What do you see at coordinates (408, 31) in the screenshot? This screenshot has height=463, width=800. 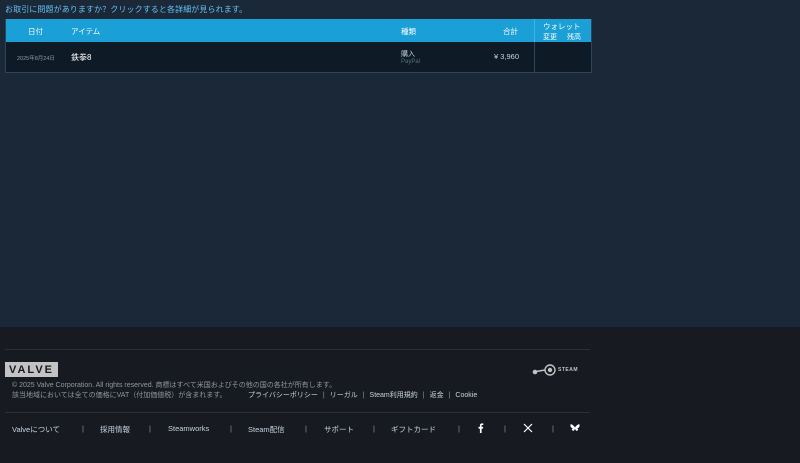 I see `header-type: 種類` at bounding box center [408, 31].